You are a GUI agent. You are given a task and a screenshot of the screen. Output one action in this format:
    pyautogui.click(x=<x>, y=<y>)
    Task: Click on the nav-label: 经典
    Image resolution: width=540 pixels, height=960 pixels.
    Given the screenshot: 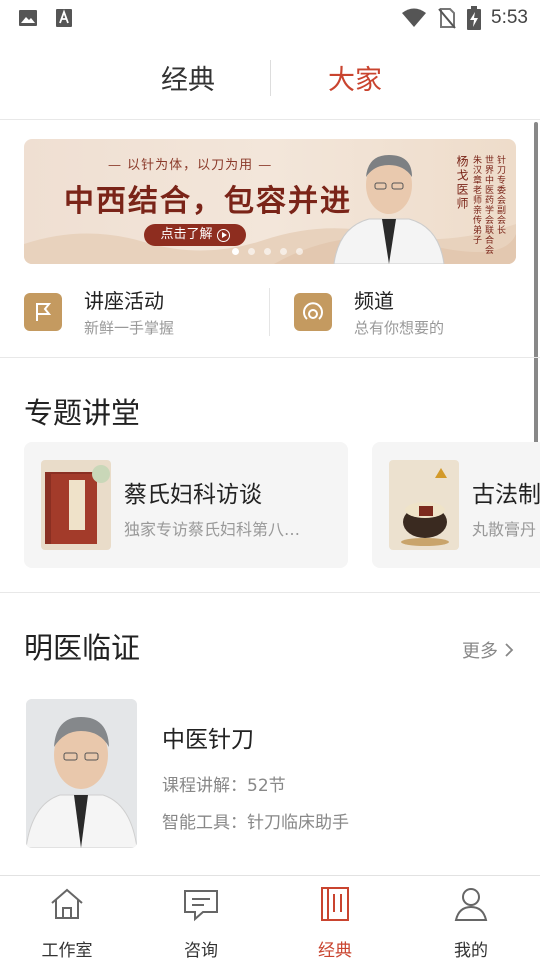 What is the action you would take?
    pyautogui.click(x=335, y=950)
    